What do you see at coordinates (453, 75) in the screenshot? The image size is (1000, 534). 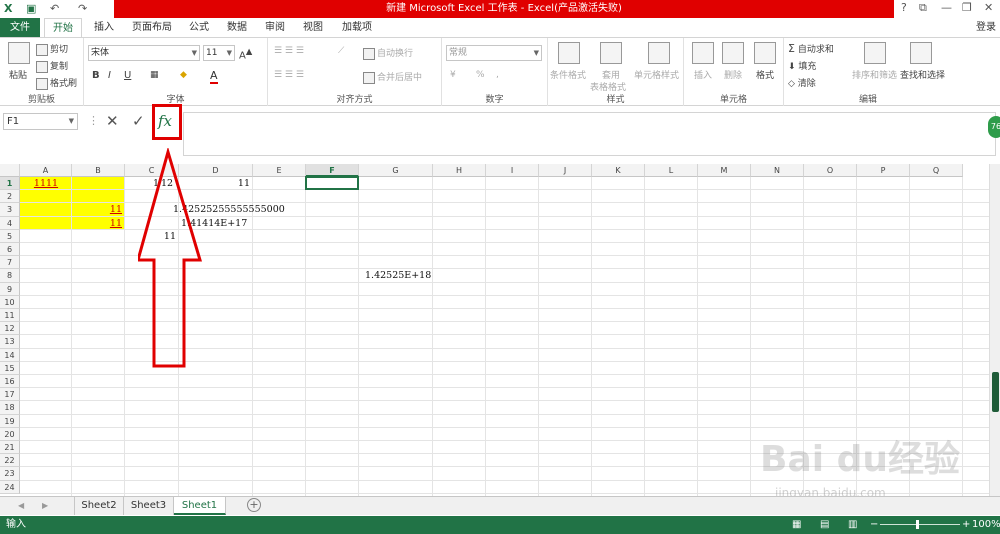 I see `currency-icon: ¥` at bounding box center [453, 75].